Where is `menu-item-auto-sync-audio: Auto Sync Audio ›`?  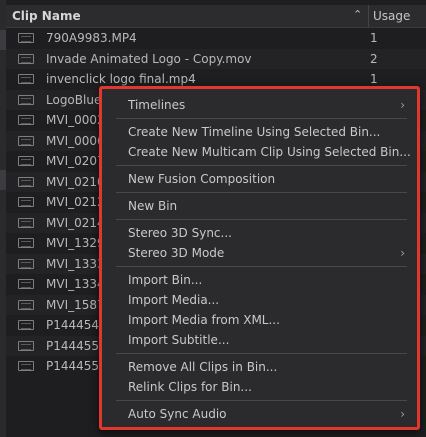 menu-item-auto-sync-audio: Auto Sync Audio › is located at coordinates (259, 414).